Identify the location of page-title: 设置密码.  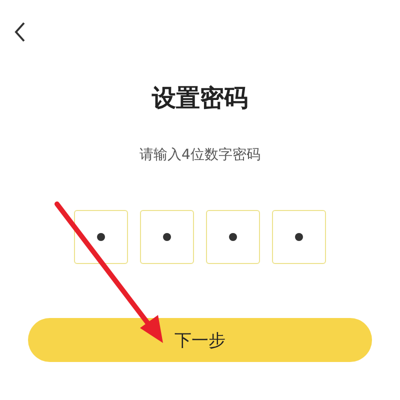
(199, 98).